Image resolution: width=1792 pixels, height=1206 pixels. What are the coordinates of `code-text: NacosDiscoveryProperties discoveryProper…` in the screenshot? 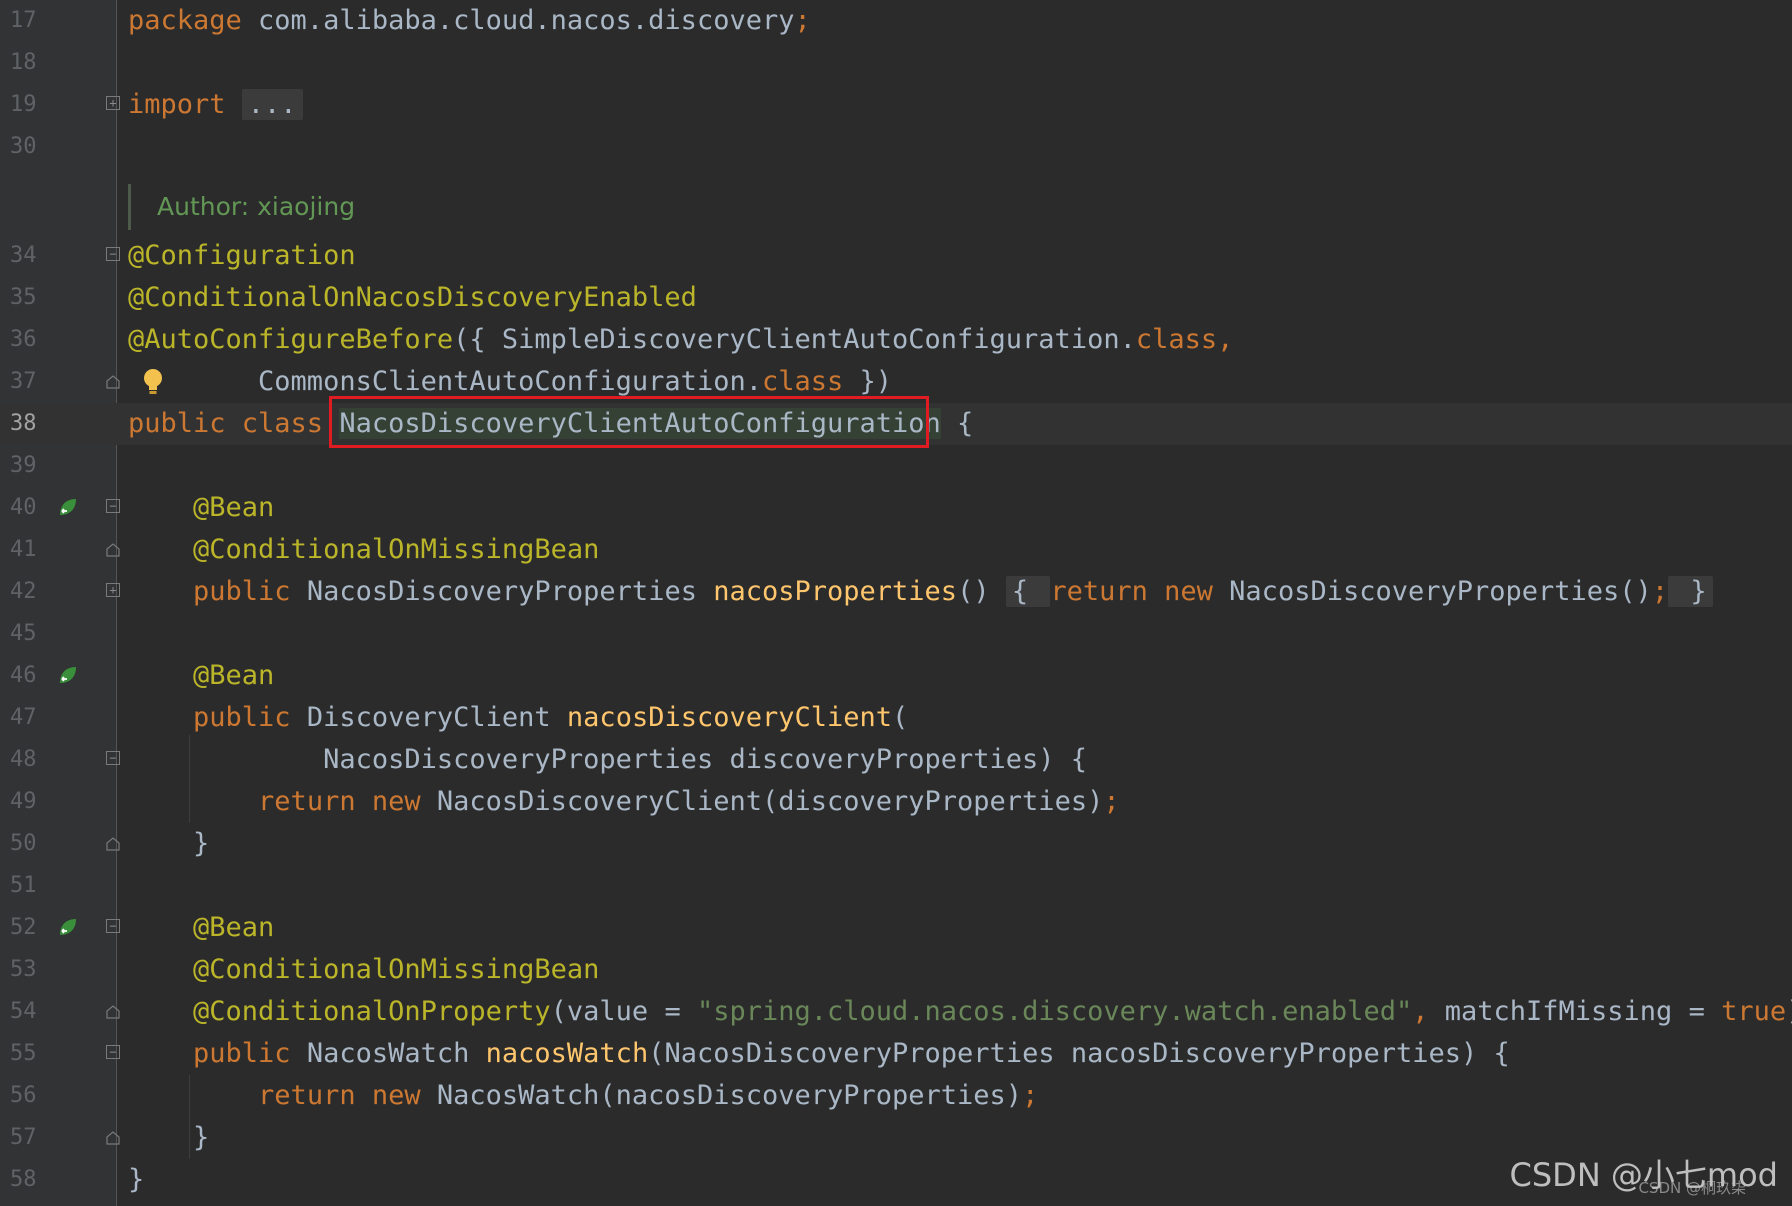 It's located at (607, 760).